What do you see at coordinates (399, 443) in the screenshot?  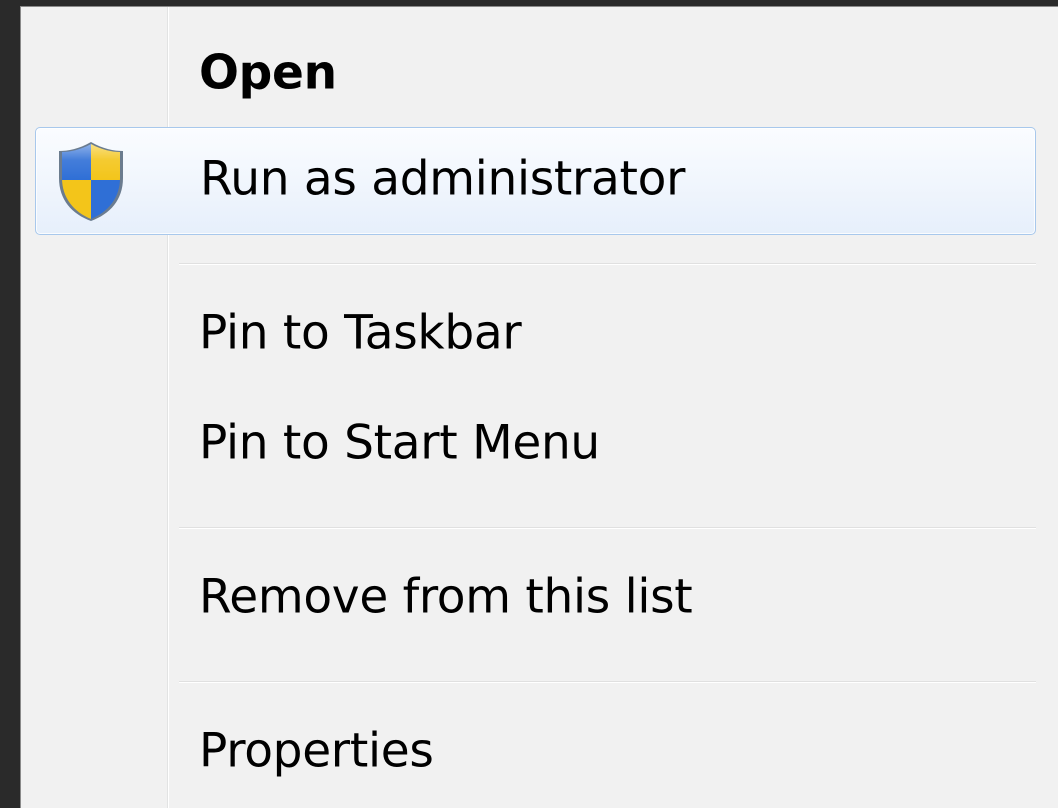 I see `menu-item-label: Pin to Start Menu` at bounding box center [399, 443].